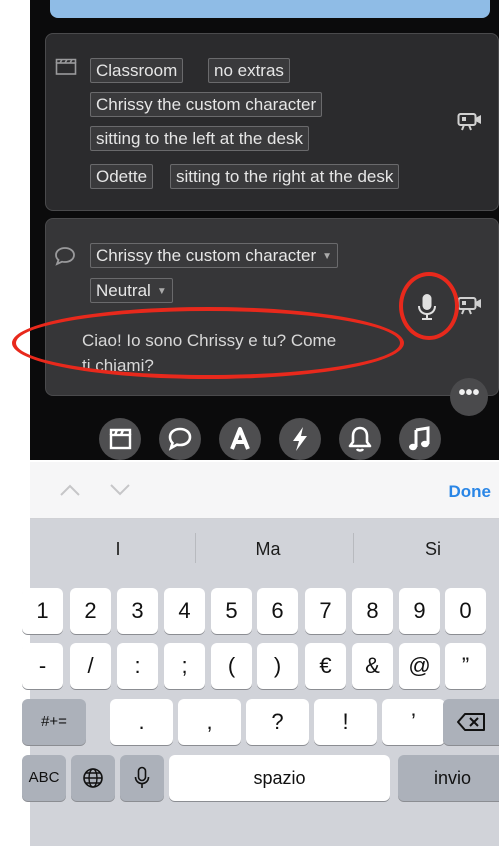  Describe the element at coordinates (465, 611) in the screenshot. I see `key-0: 0` at that location.